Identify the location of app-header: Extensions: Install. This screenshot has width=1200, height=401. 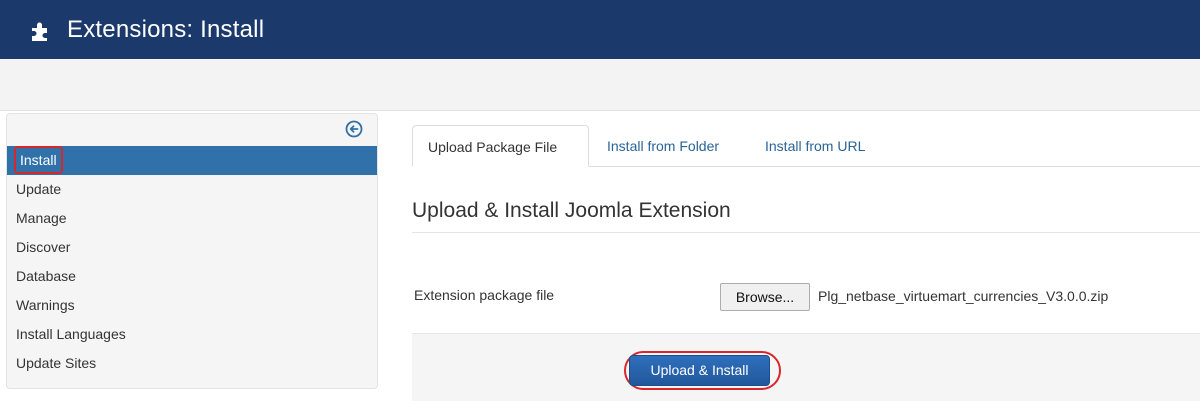
(600, 29).